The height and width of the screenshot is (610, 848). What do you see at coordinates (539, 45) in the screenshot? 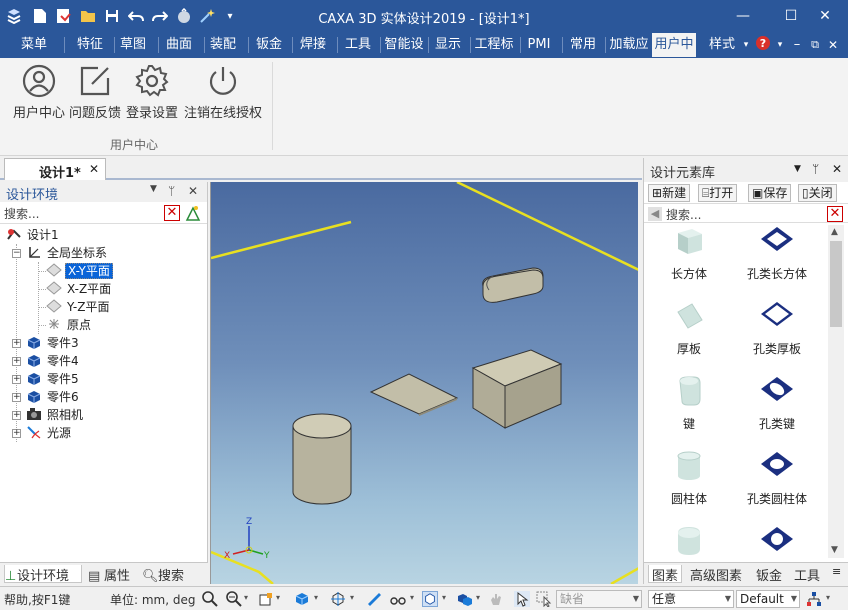
I see `menu-item-pmi: PMI` at bounding box center [539, 45].